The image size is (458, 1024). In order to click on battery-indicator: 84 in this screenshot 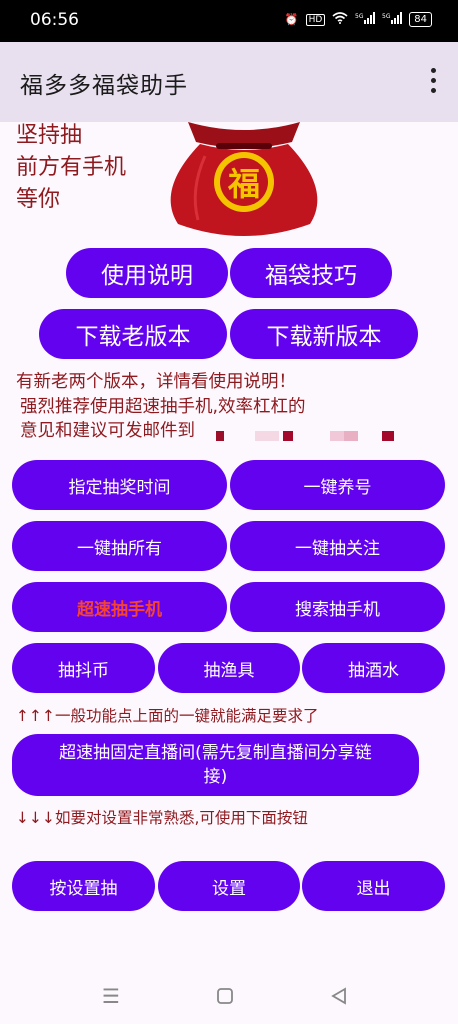, I will do `click(420, 19)`.